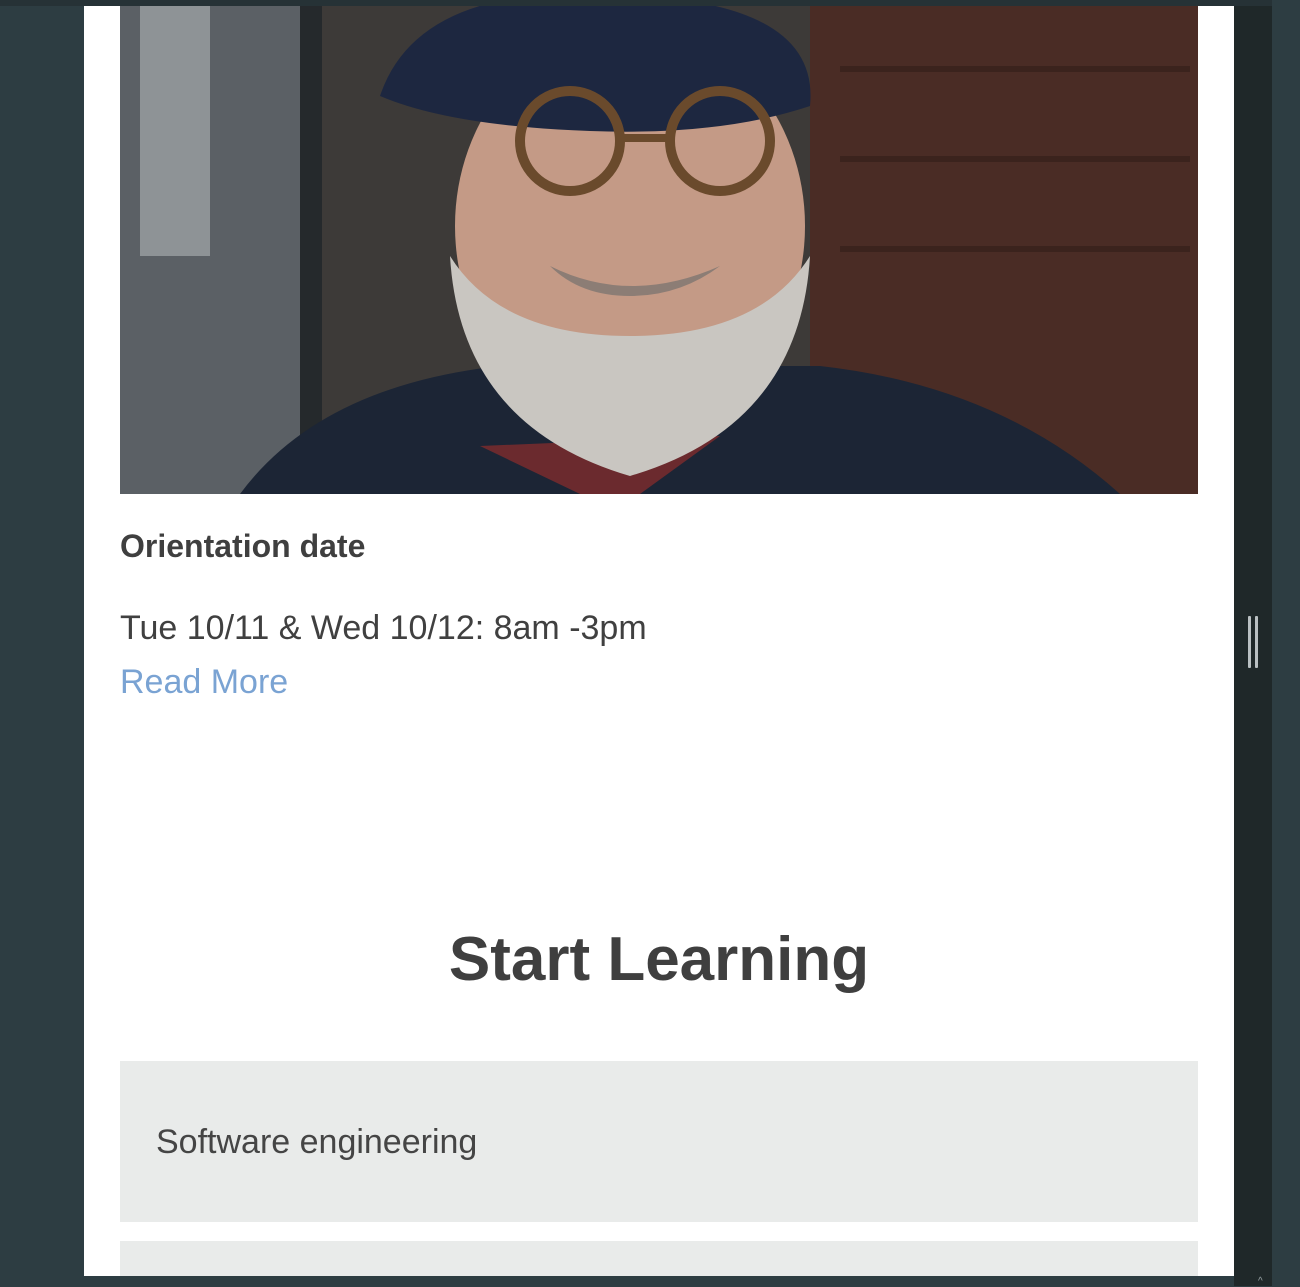 This screenshot has width=1300, height=1287. Describe the element at coordinates (383, 628) in the screenshot. I see `orientation-dates: Tue 10/11 & Wed 10/12: 8am -3pm` at that location.